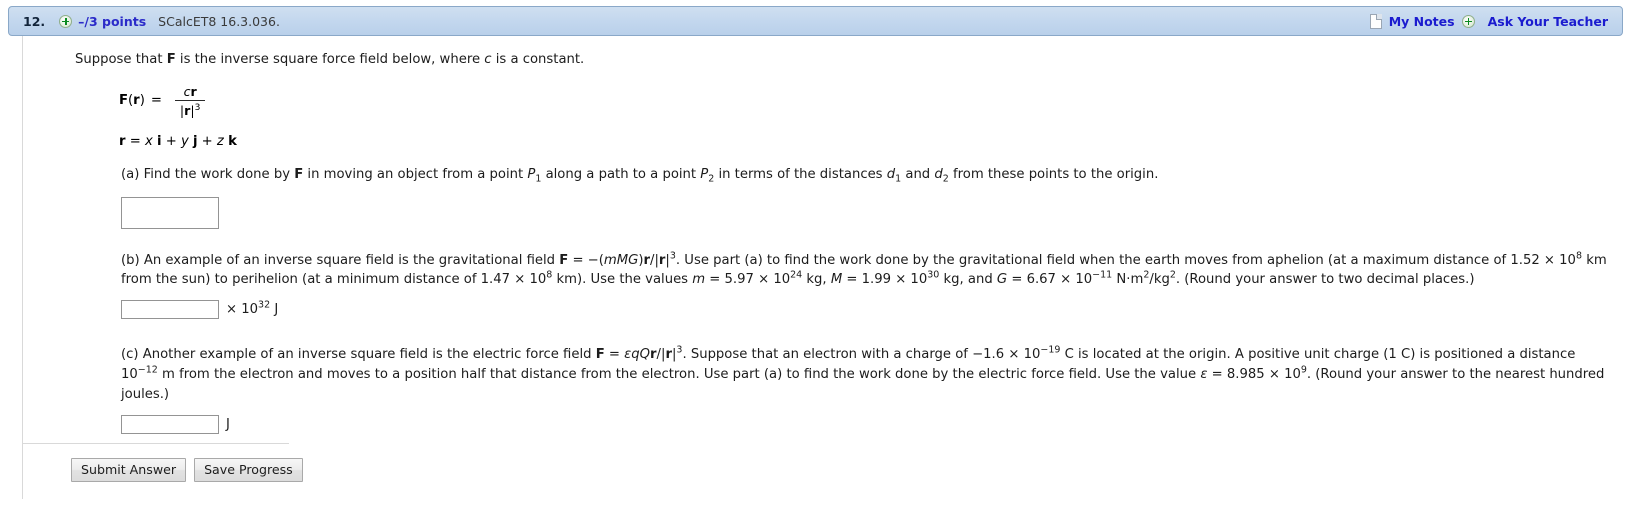 The width and height of the screenshot is (1631, 515). I want to click on rdef-z: z, so click(220, 141).